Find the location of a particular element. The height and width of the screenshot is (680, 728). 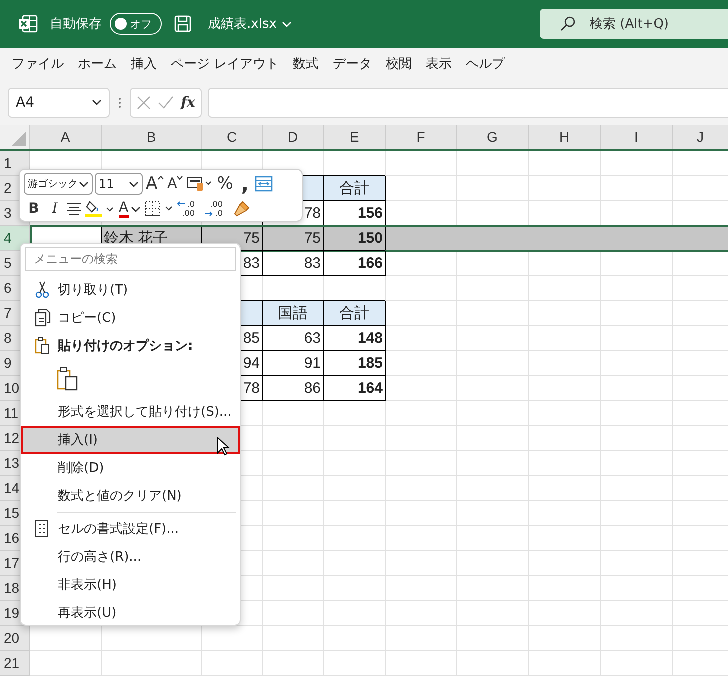

filename-button: 成績表.xlsx is located at coordinates (250, 24).